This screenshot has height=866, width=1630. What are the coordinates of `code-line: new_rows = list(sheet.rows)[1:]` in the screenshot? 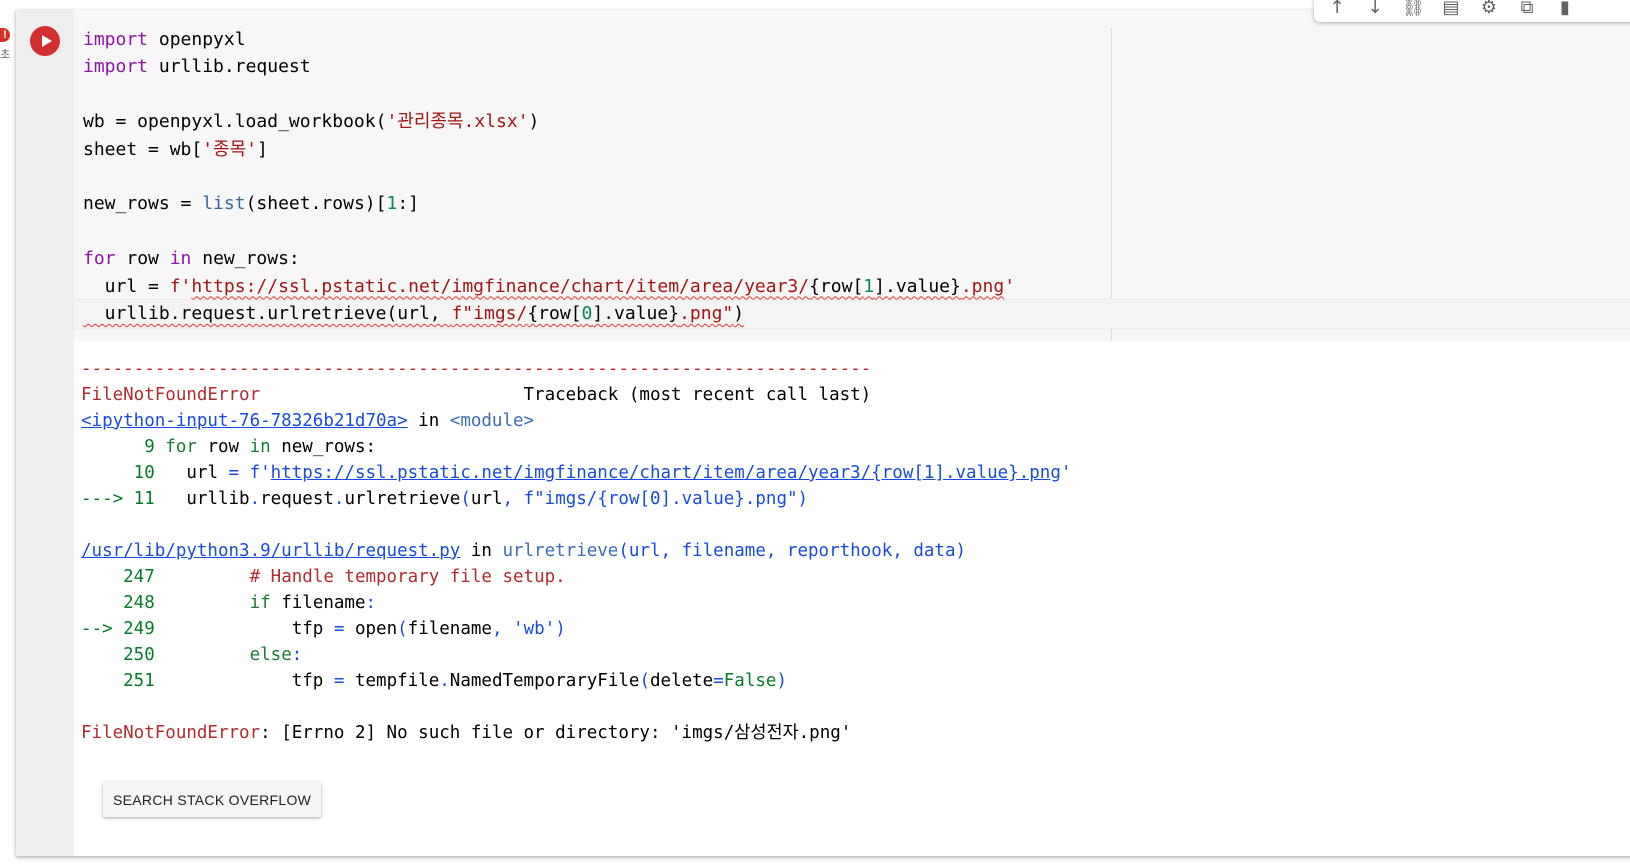 It's located at (549, 203).